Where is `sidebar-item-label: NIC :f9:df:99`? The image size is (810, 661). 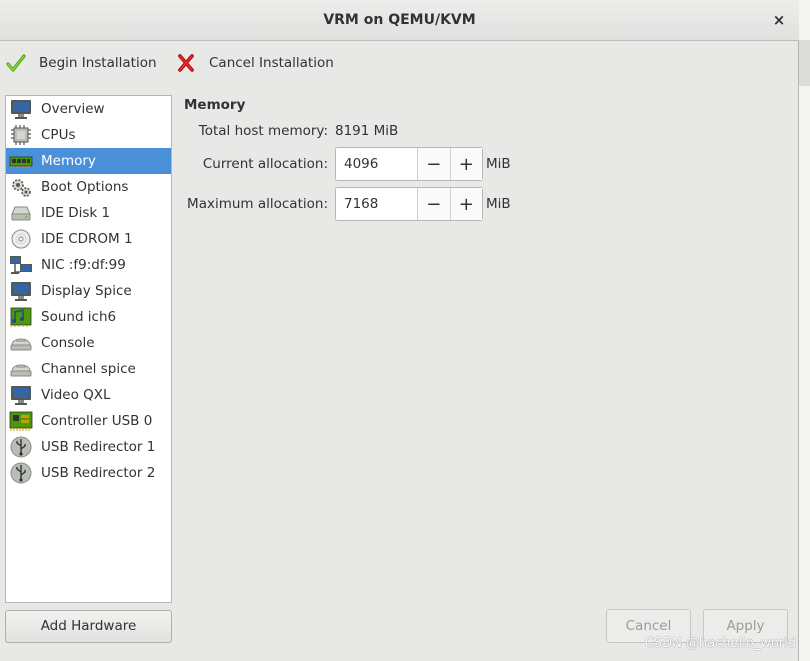 sidebar-item-label: NIC :f9:df:99 is located at coordinates (83, 265).